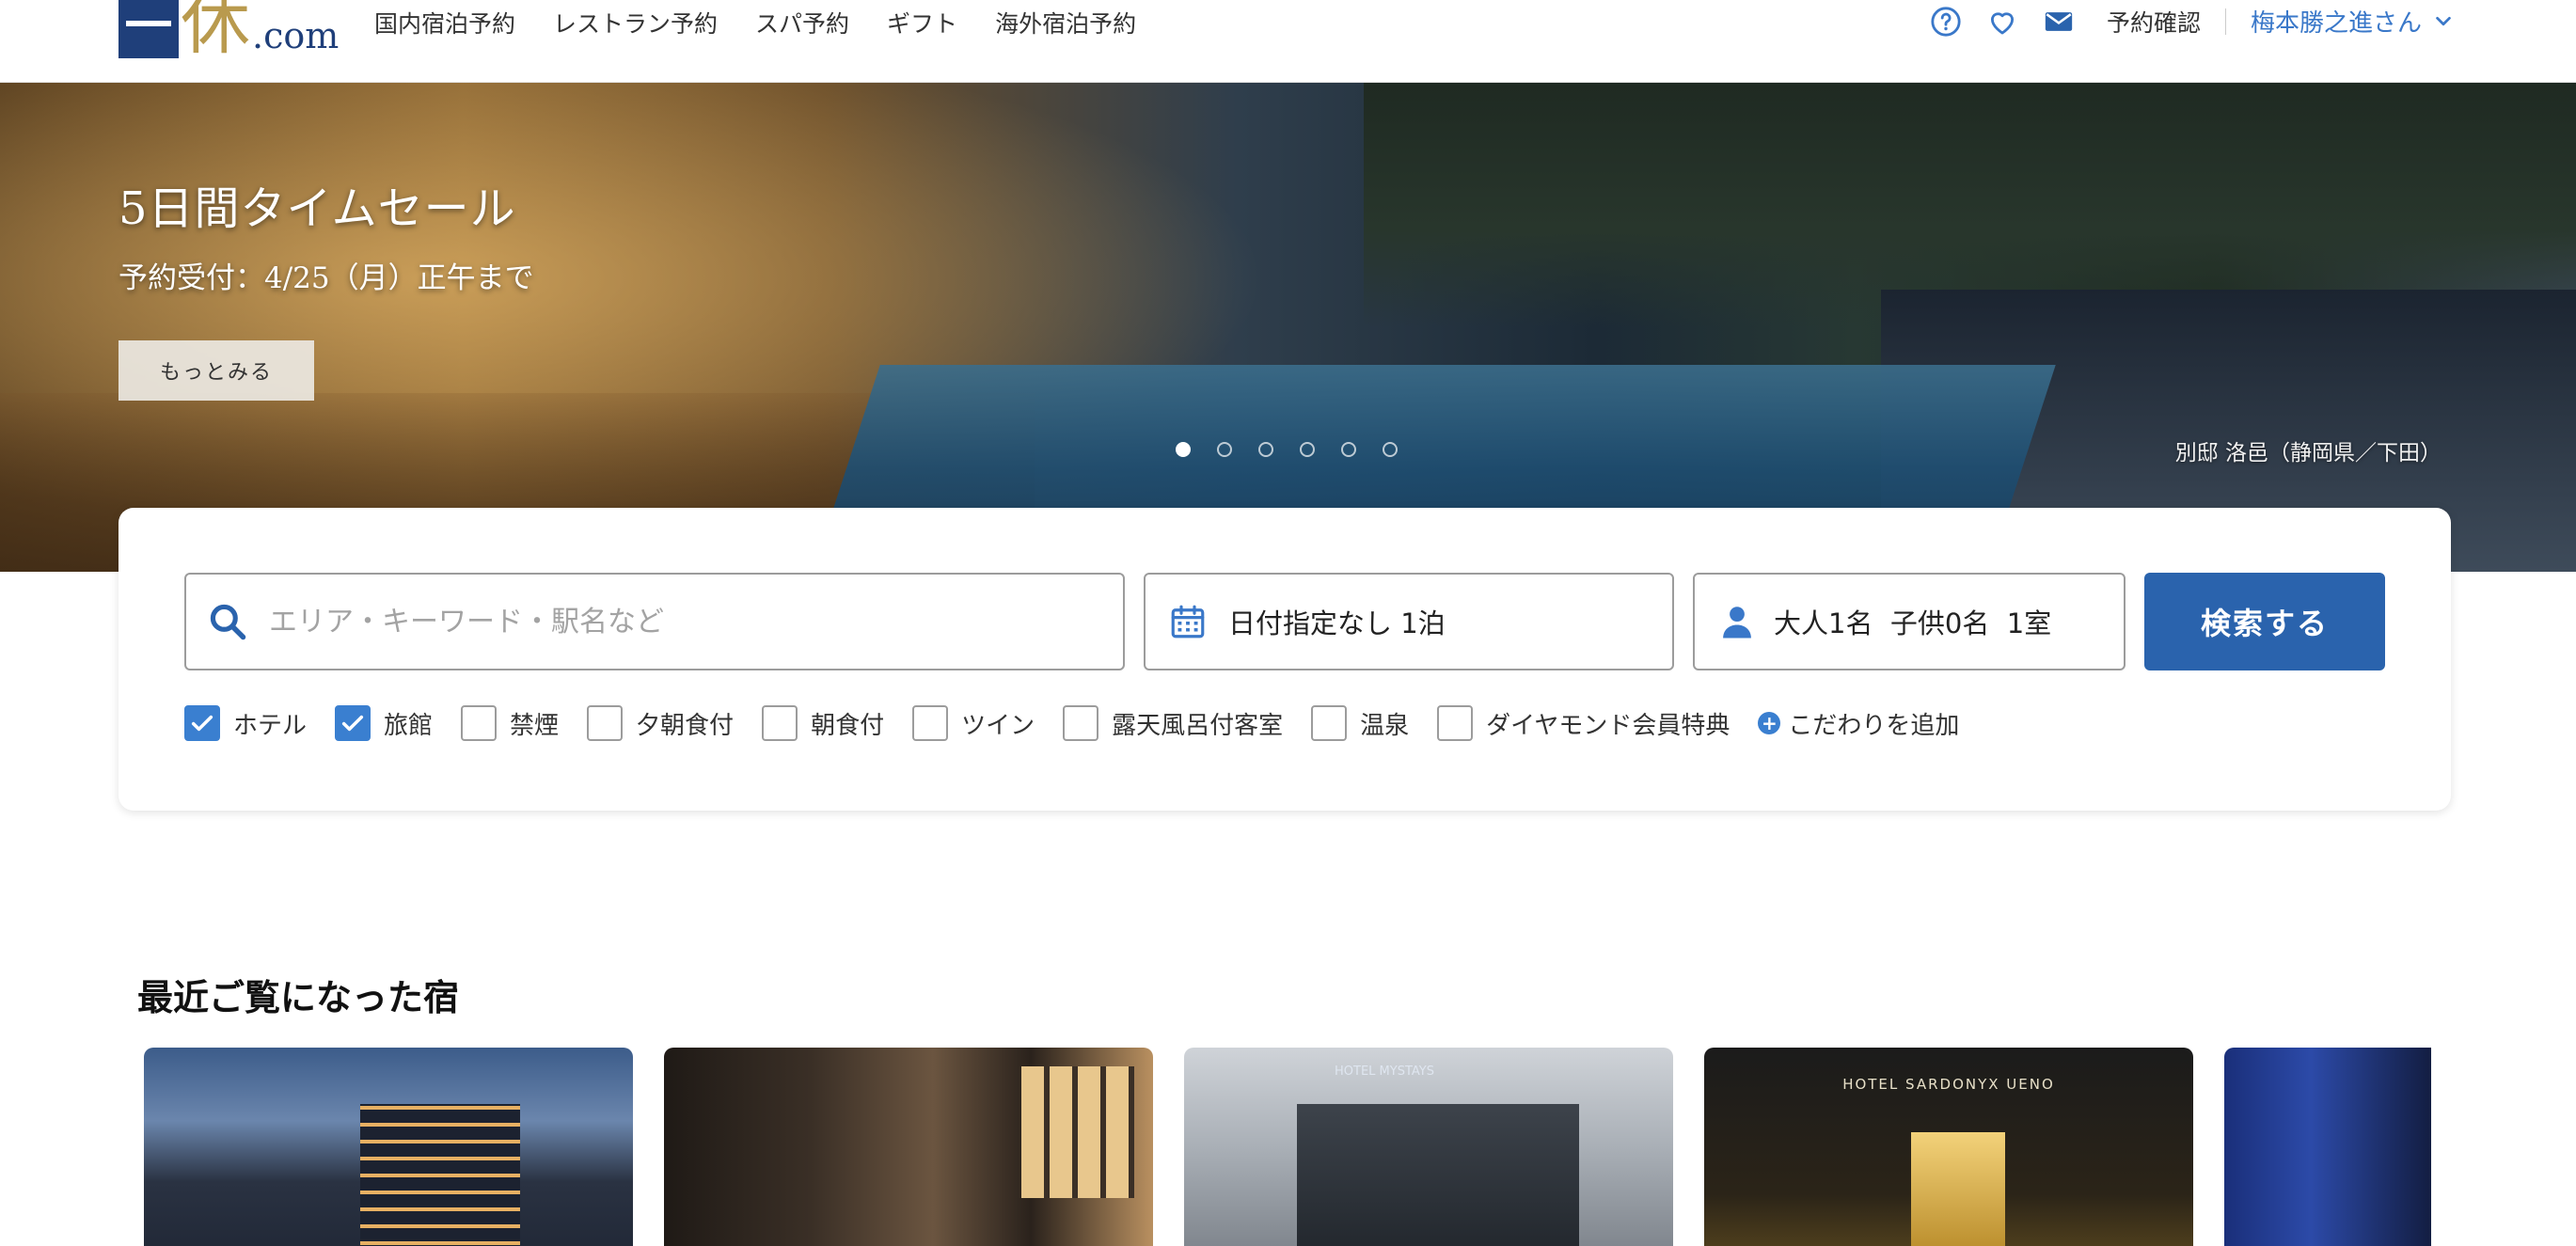 The image size is (2576, 1246). Describe the element at coordinates (1337, 623) in the screenshot. I see `date-value: 日付指定なし 1泊` at that location.